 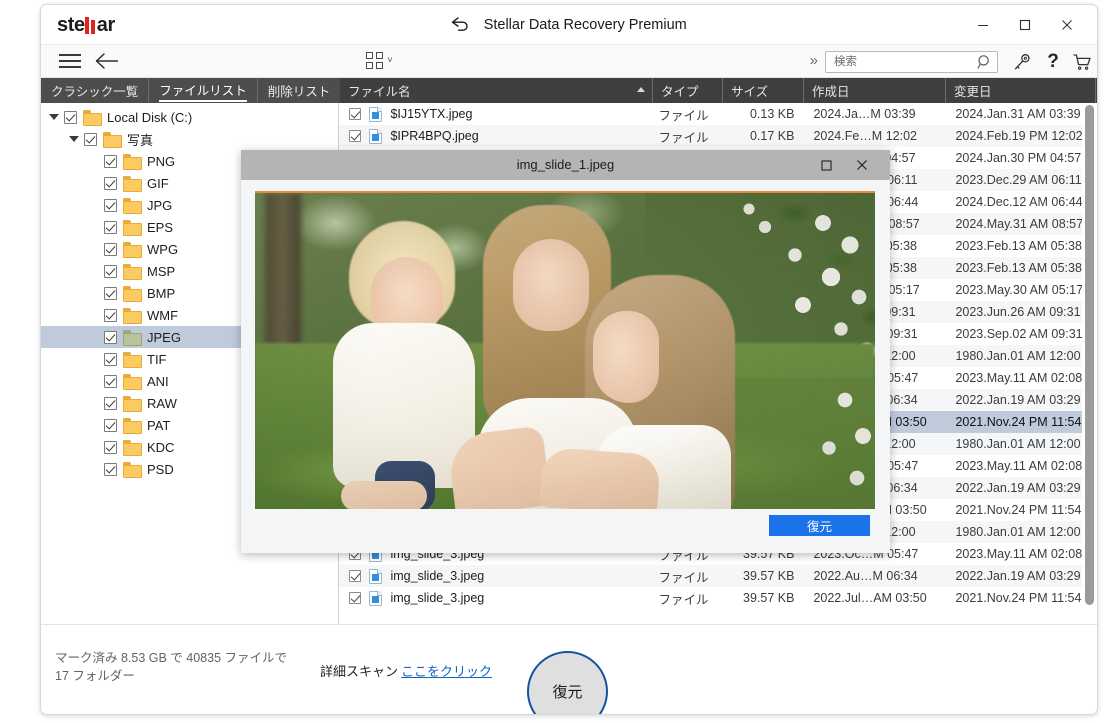 I want to click on dialog-close-button, so click(x=862, y=165).